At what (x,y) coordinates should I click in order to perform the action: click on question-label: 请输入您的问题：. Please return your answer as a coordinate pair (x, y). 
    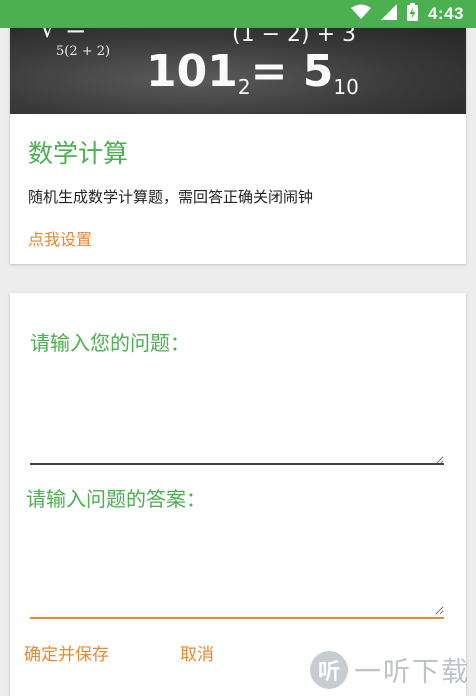
    Looking at the image, I should click on (110, 343).